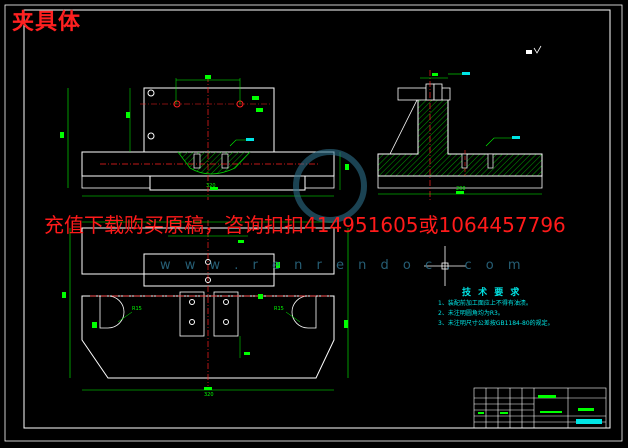 Image resolution: width=628 pixels, height=448 pixels. What do you see at coordinates (471, 313) in the screenshot?
I see `requirement-item: 2、未注明圆角均为R3。` at bounding box center [471, 313].